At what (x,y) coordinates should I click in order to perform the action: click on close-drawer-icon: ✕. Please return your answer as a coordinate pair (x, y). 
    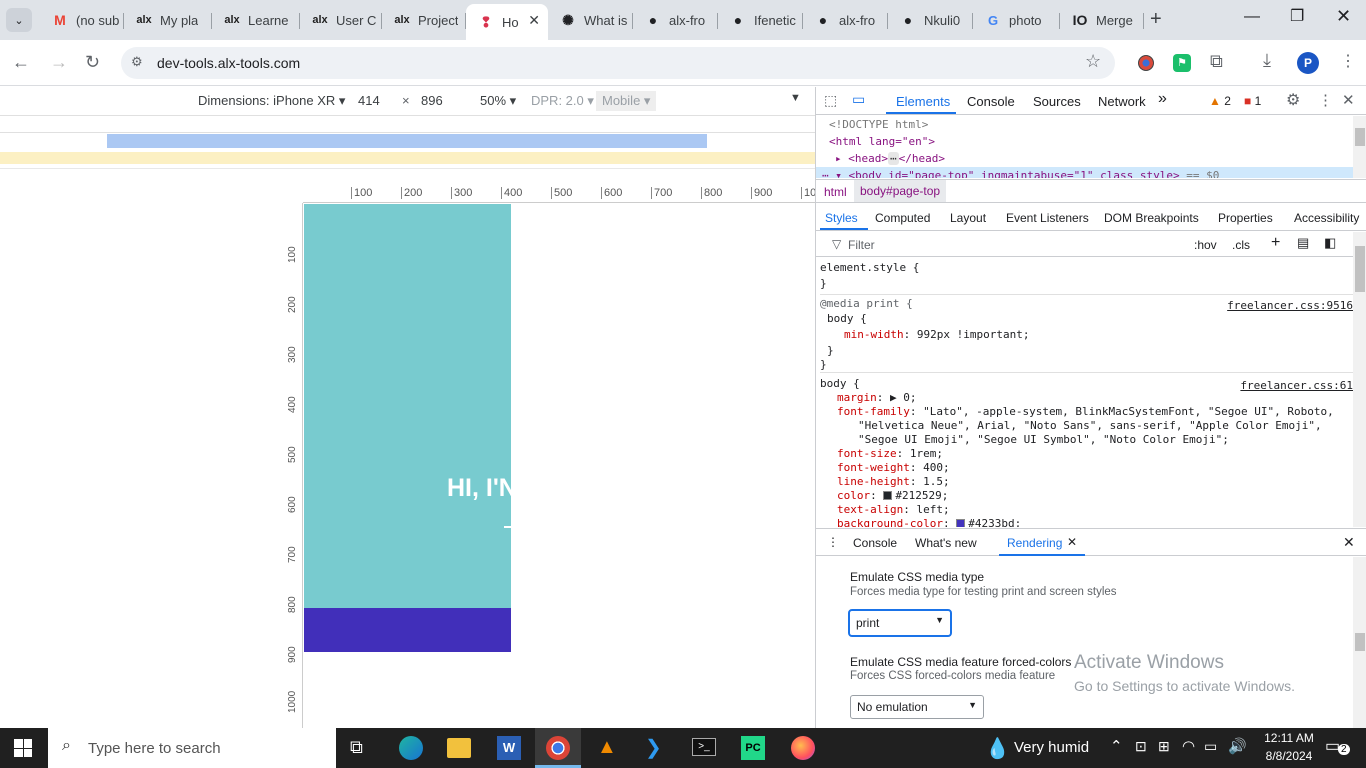
    Looking at the image, I should click on (1349, 542).